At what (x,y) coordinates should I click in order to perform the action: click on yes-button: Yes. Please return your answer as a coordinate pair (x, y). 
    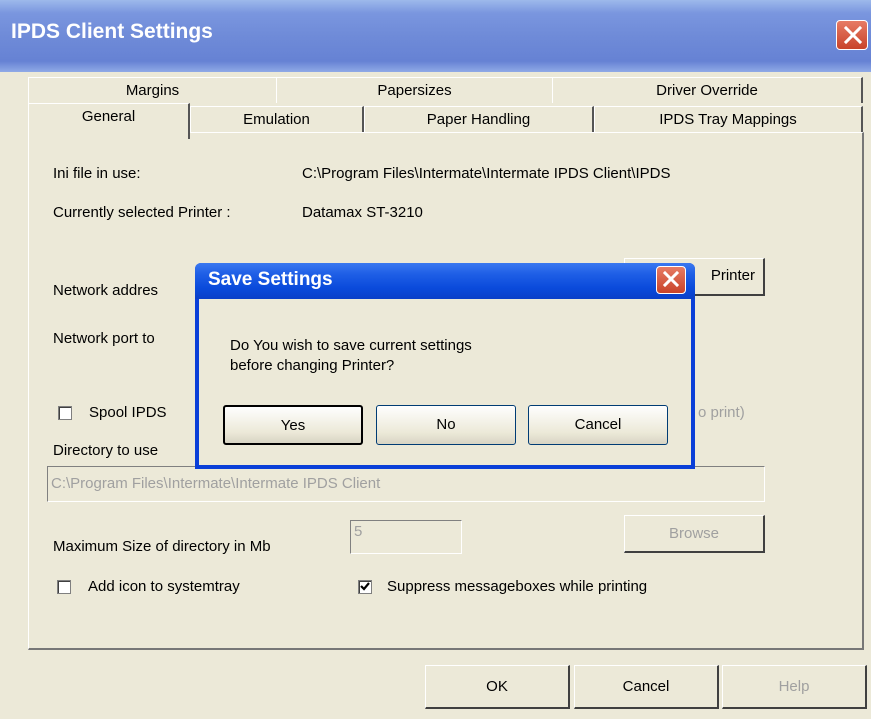
    Looking at the image, I should click on (293, 425).